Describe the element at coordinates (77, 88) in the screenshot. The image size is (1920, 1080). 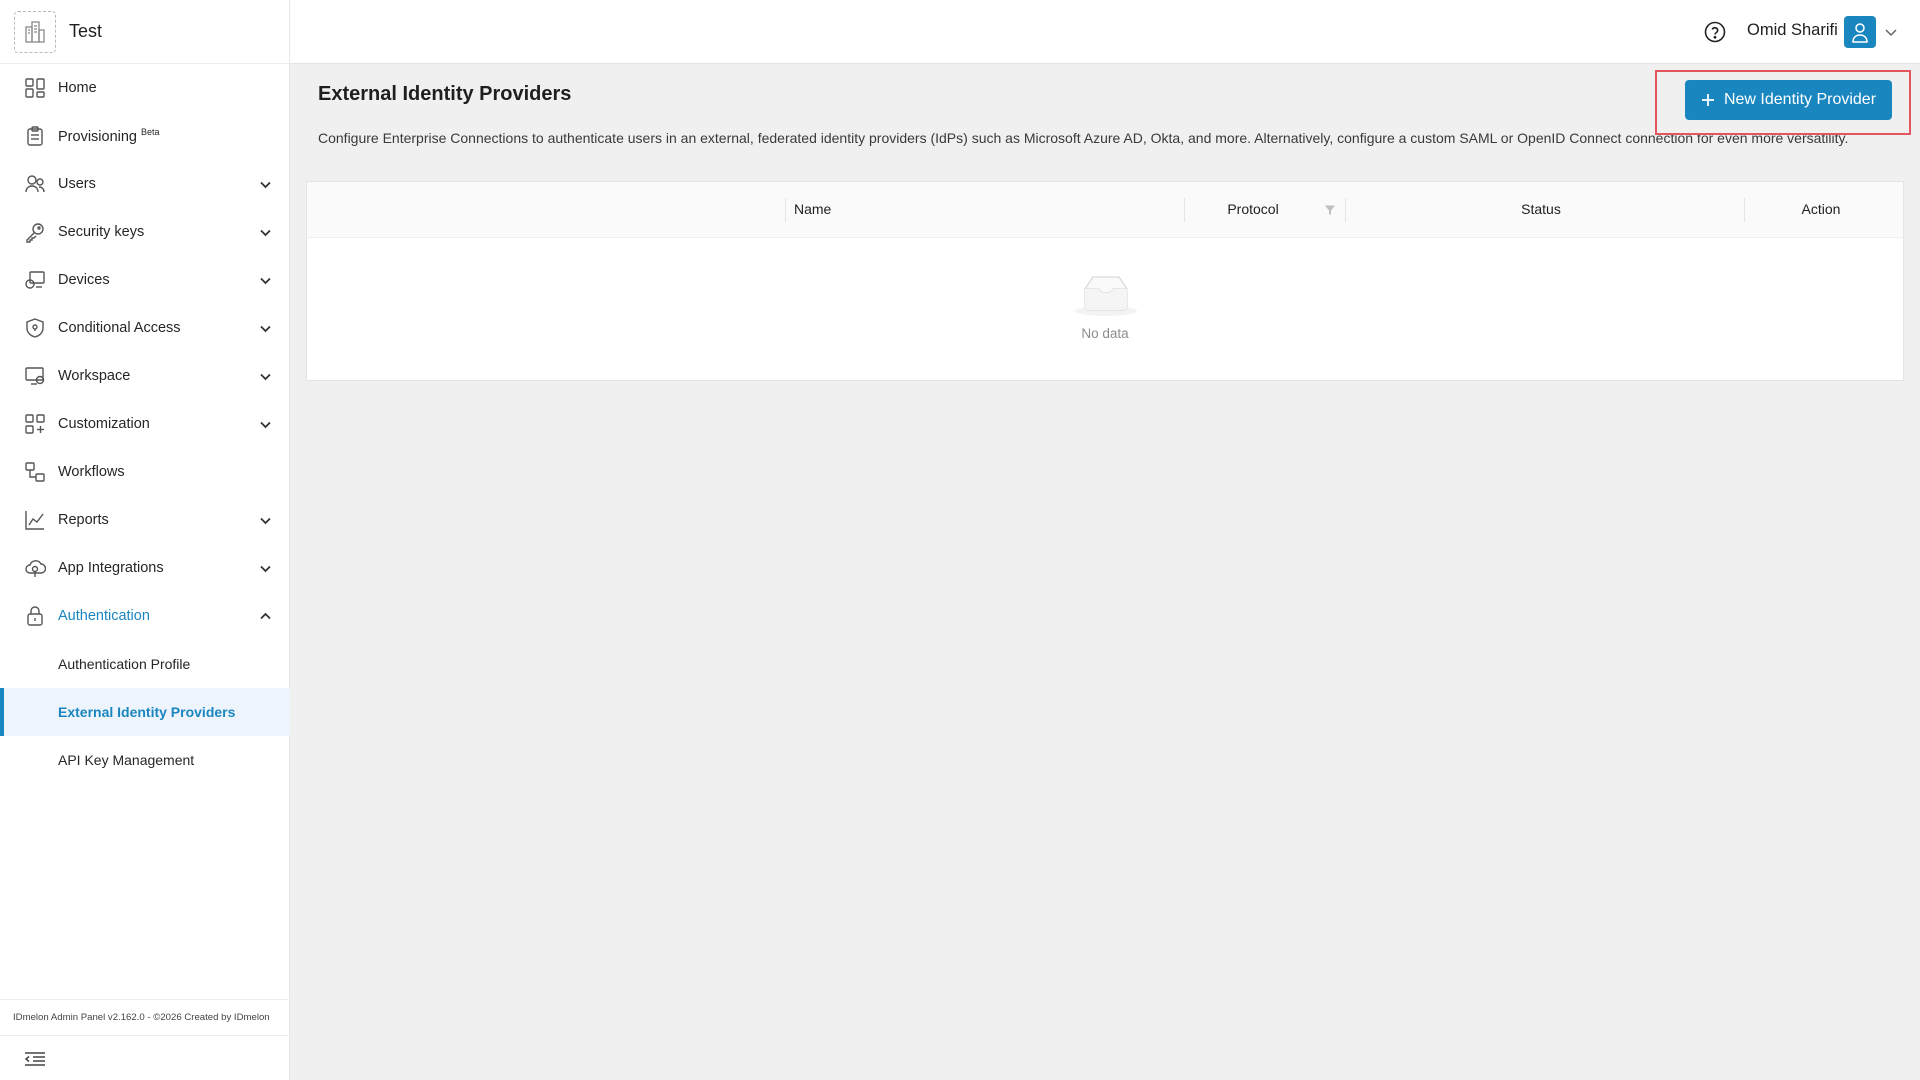
I see `sidebar-item-label: Home` at that location.